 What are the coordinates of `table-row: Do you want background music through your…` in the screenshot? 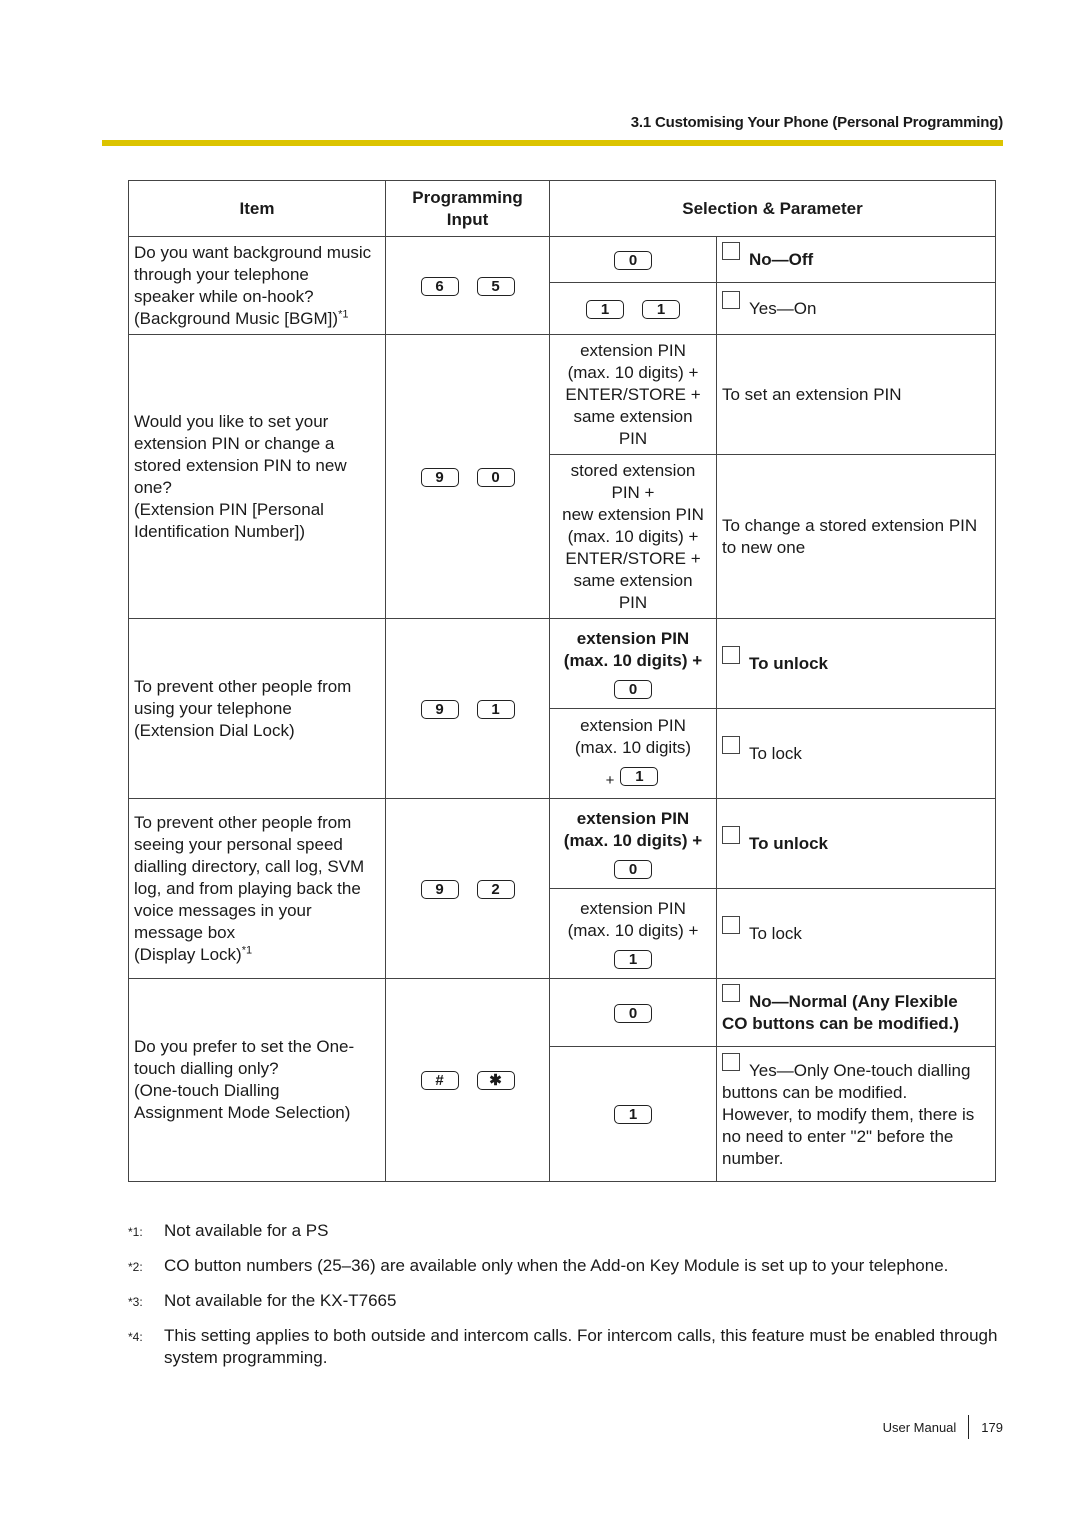 It's located at (562, 285).